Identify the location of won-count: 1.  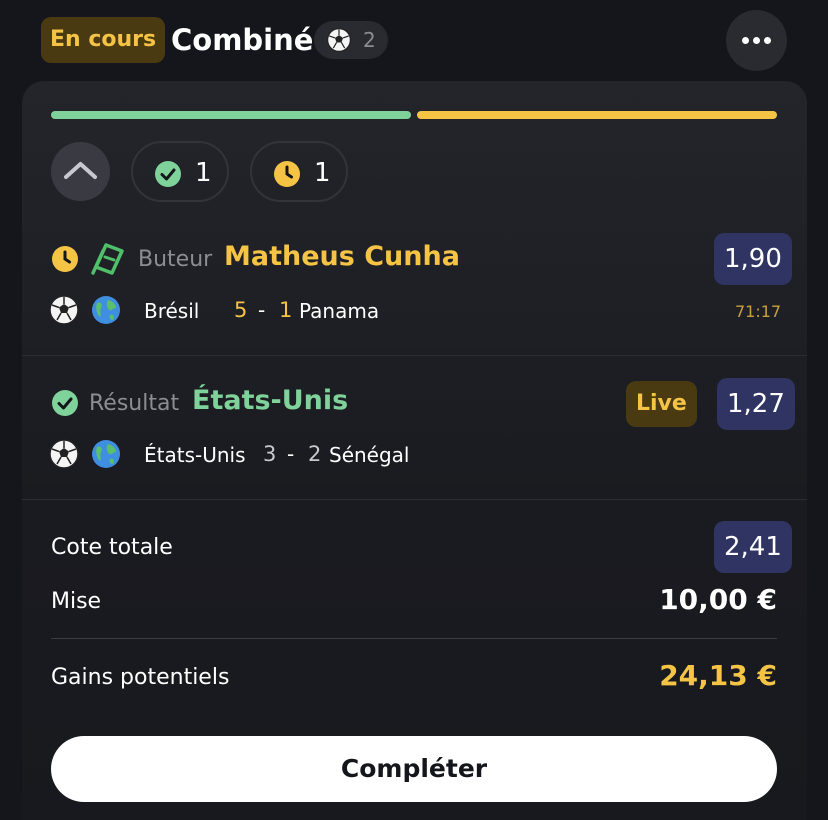
(203, 173).